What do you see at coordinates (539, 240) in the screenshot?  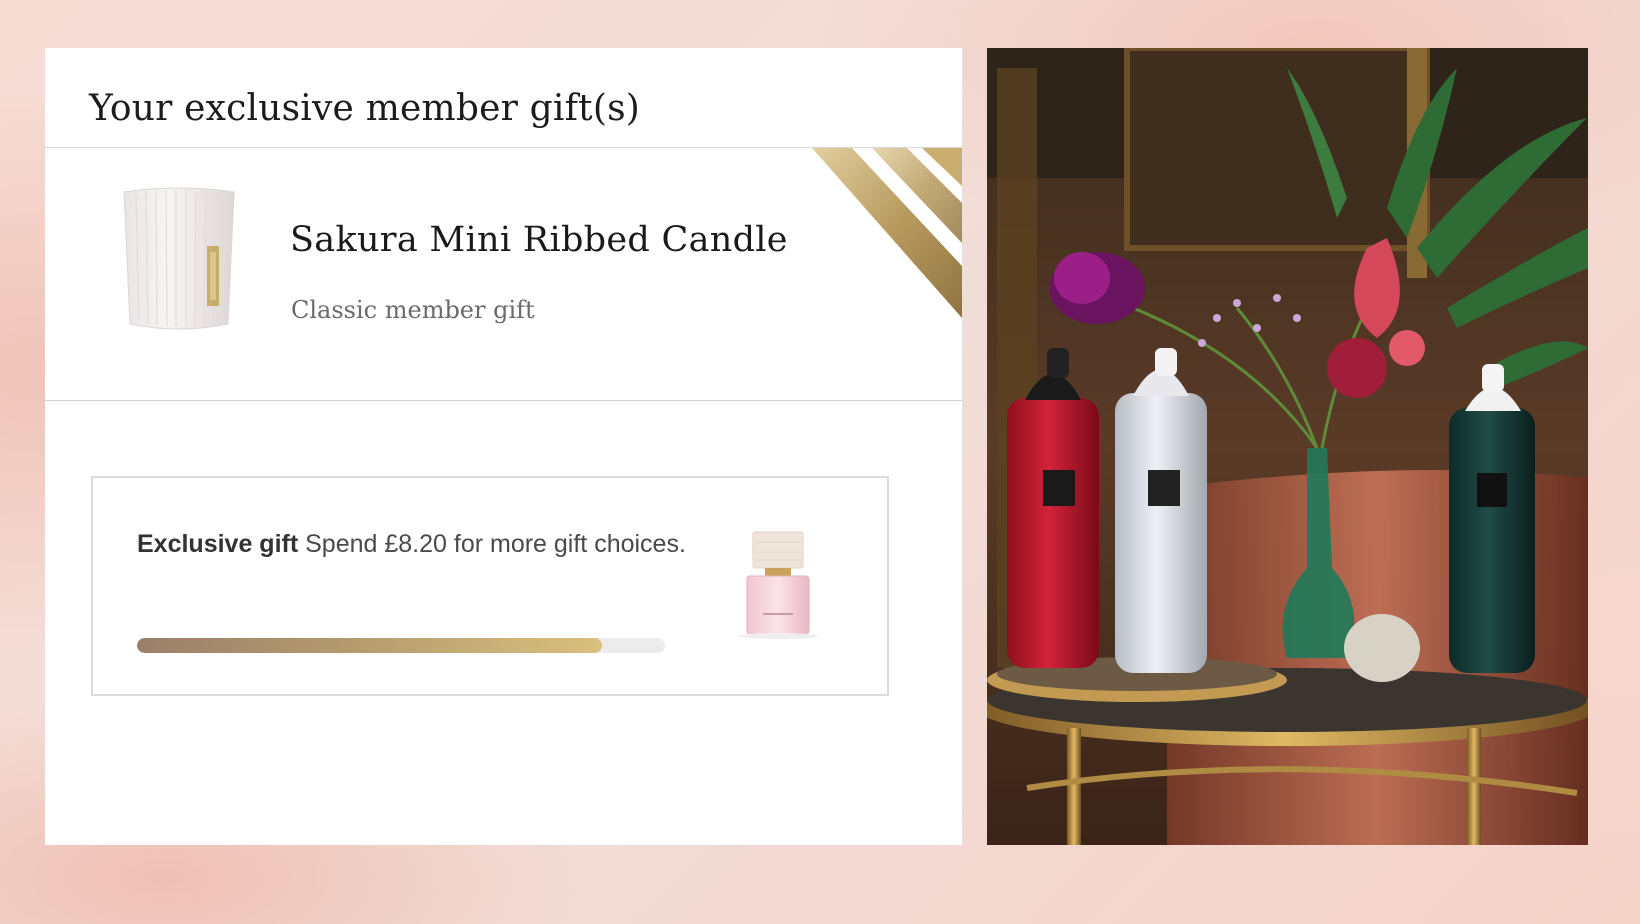 I see `gift-name: Sakura Mini Ribbed Candle` at bounding box center [539, 240].